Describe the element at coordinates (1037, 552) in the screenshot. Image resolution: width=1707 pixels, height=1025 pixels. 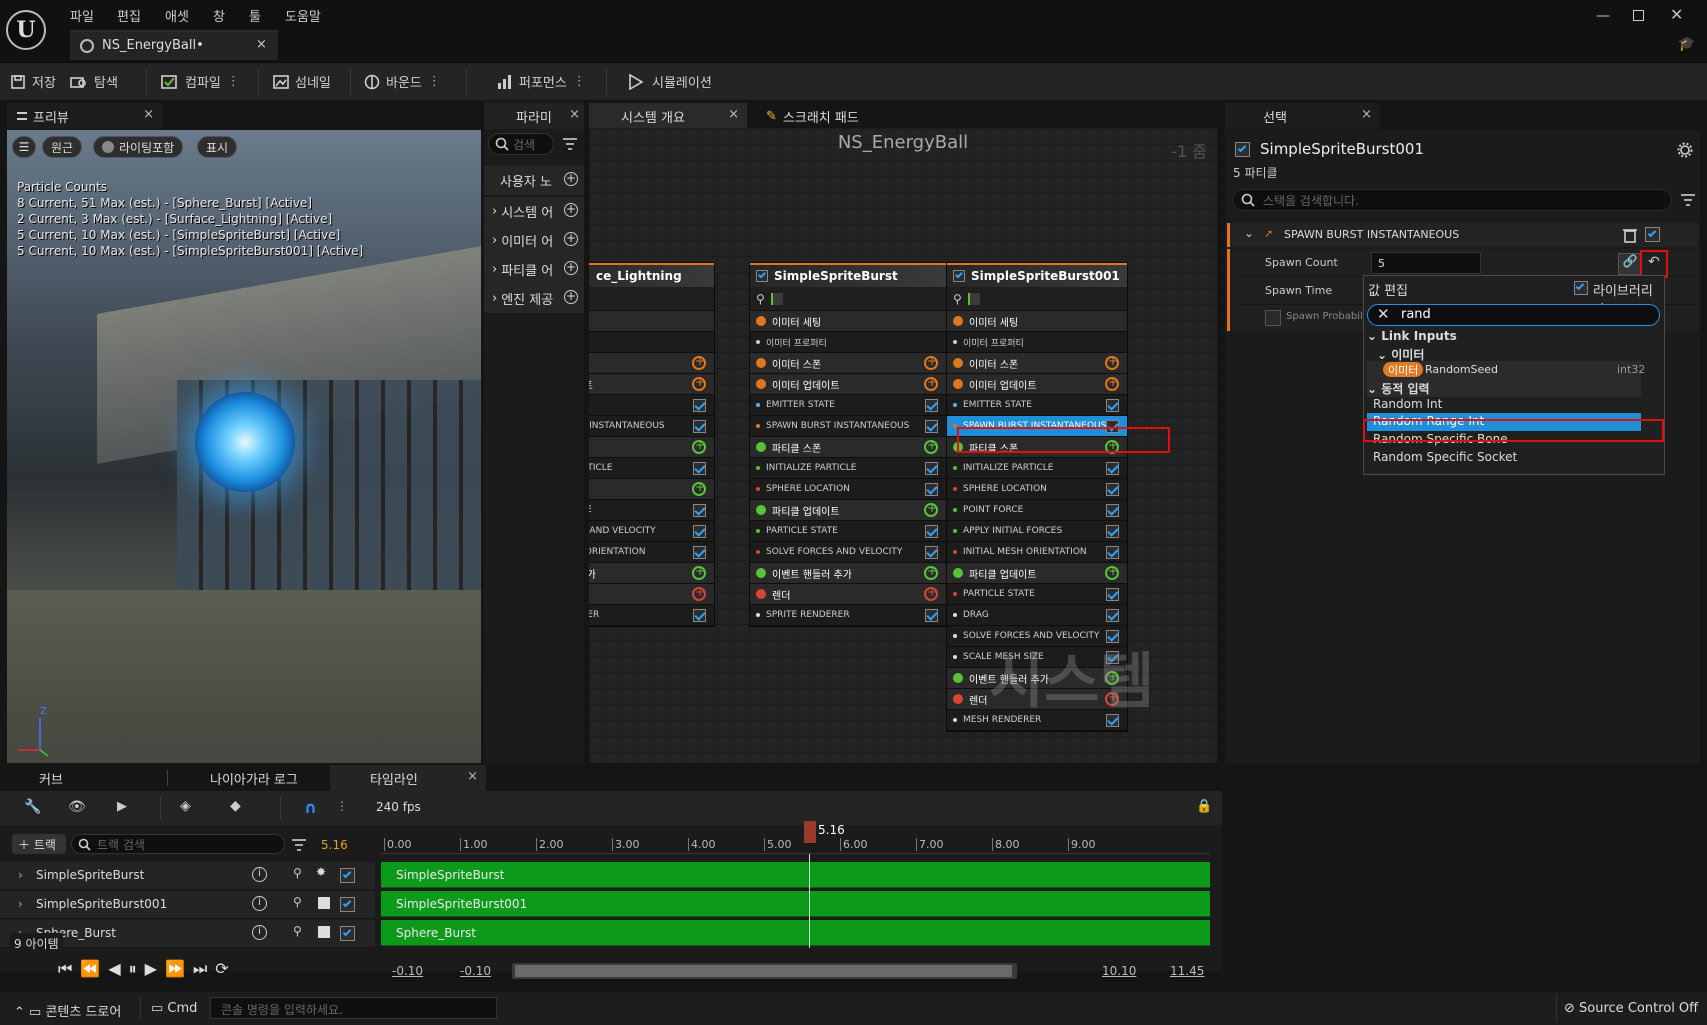
I see `module-row: INITIAL MESH ORIENTATION` at that location.